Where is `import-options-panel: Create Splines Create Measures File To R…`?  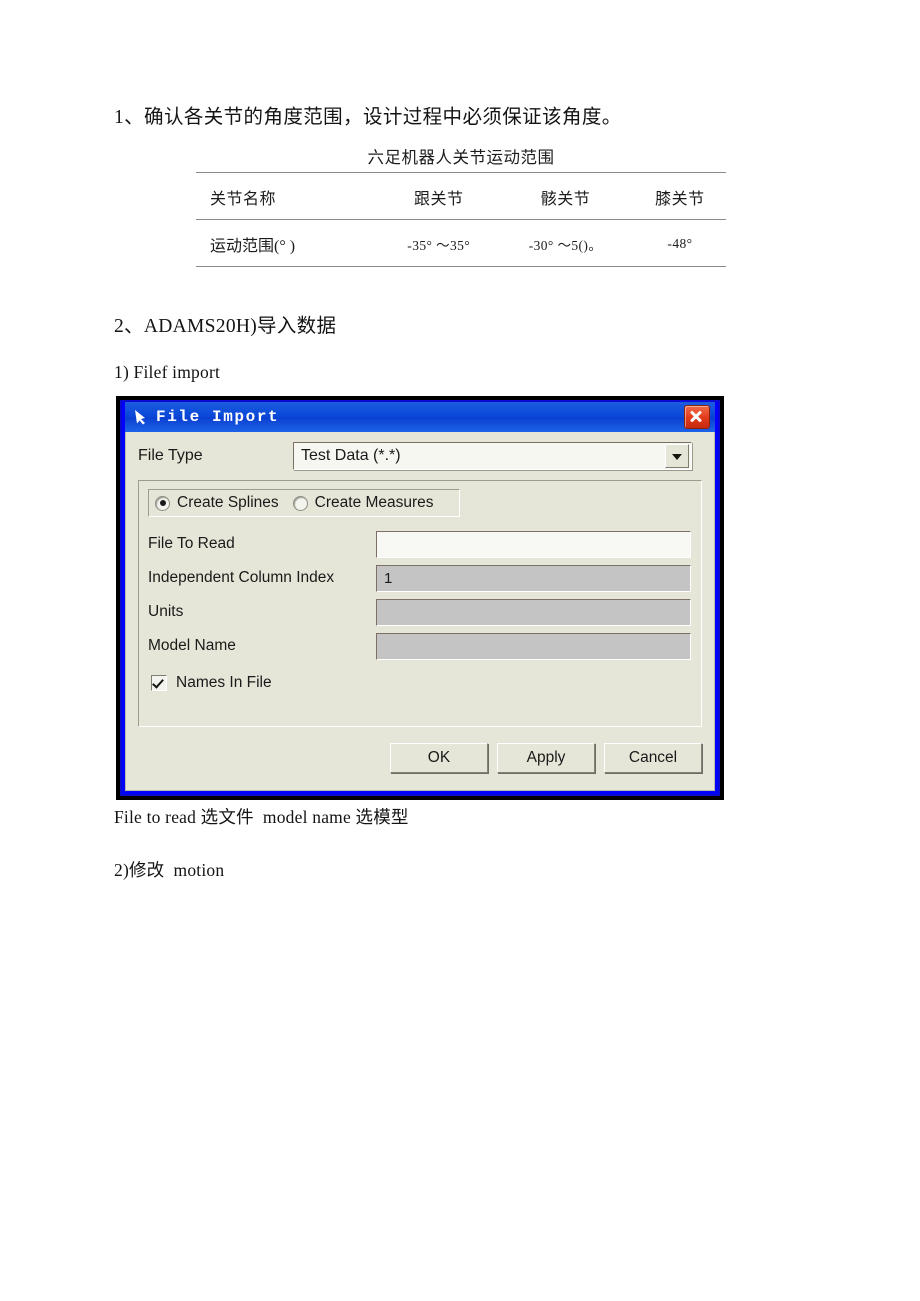
import-options-panel: Create Splines Create Measures File To R… is located at coordinates (420, 603).